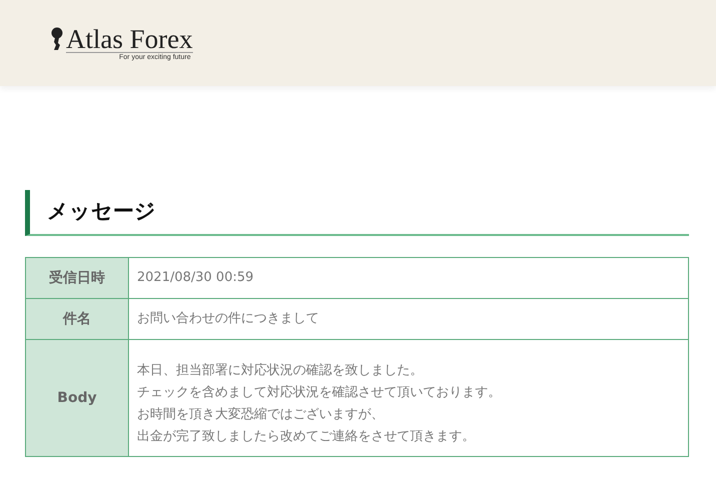 The image size is (716, 478). I want to click on field-value: お問い合わせの件につきまして, so click(408, 319).